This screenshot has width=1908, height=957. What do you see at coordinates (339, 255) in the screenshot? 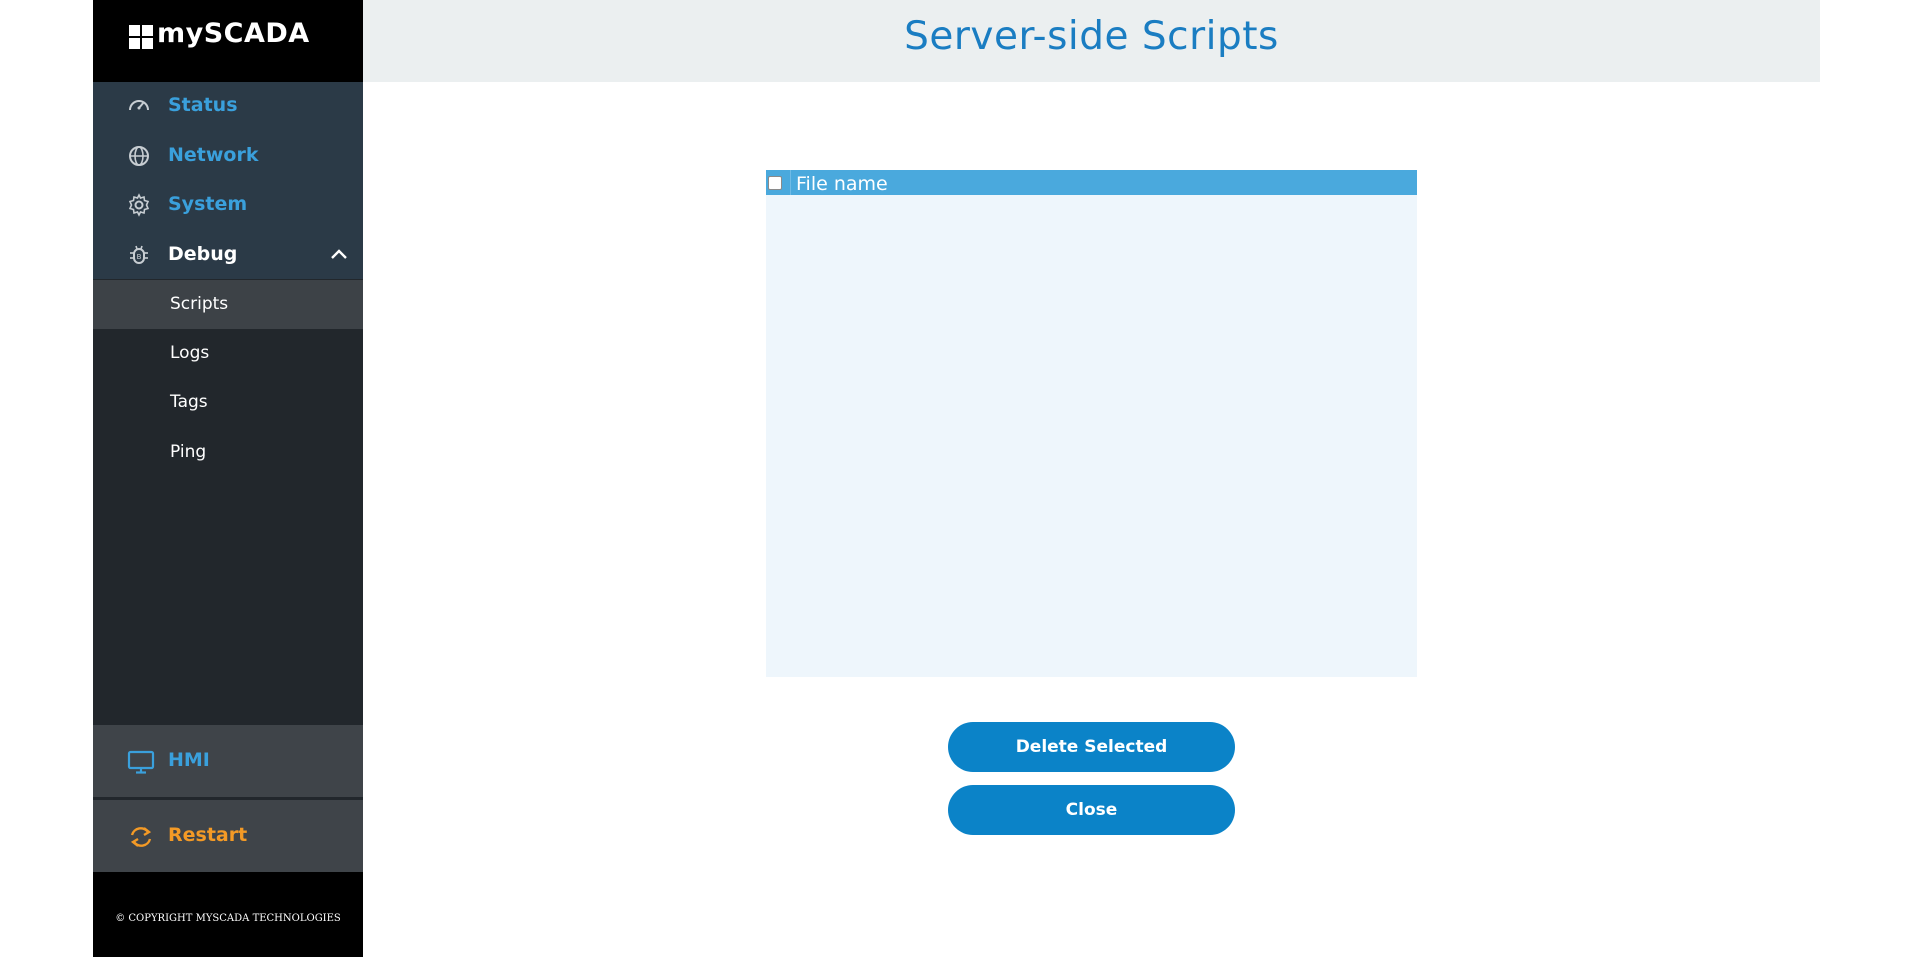
I see `chevron-up-icon` at bounding box center [339, 255].